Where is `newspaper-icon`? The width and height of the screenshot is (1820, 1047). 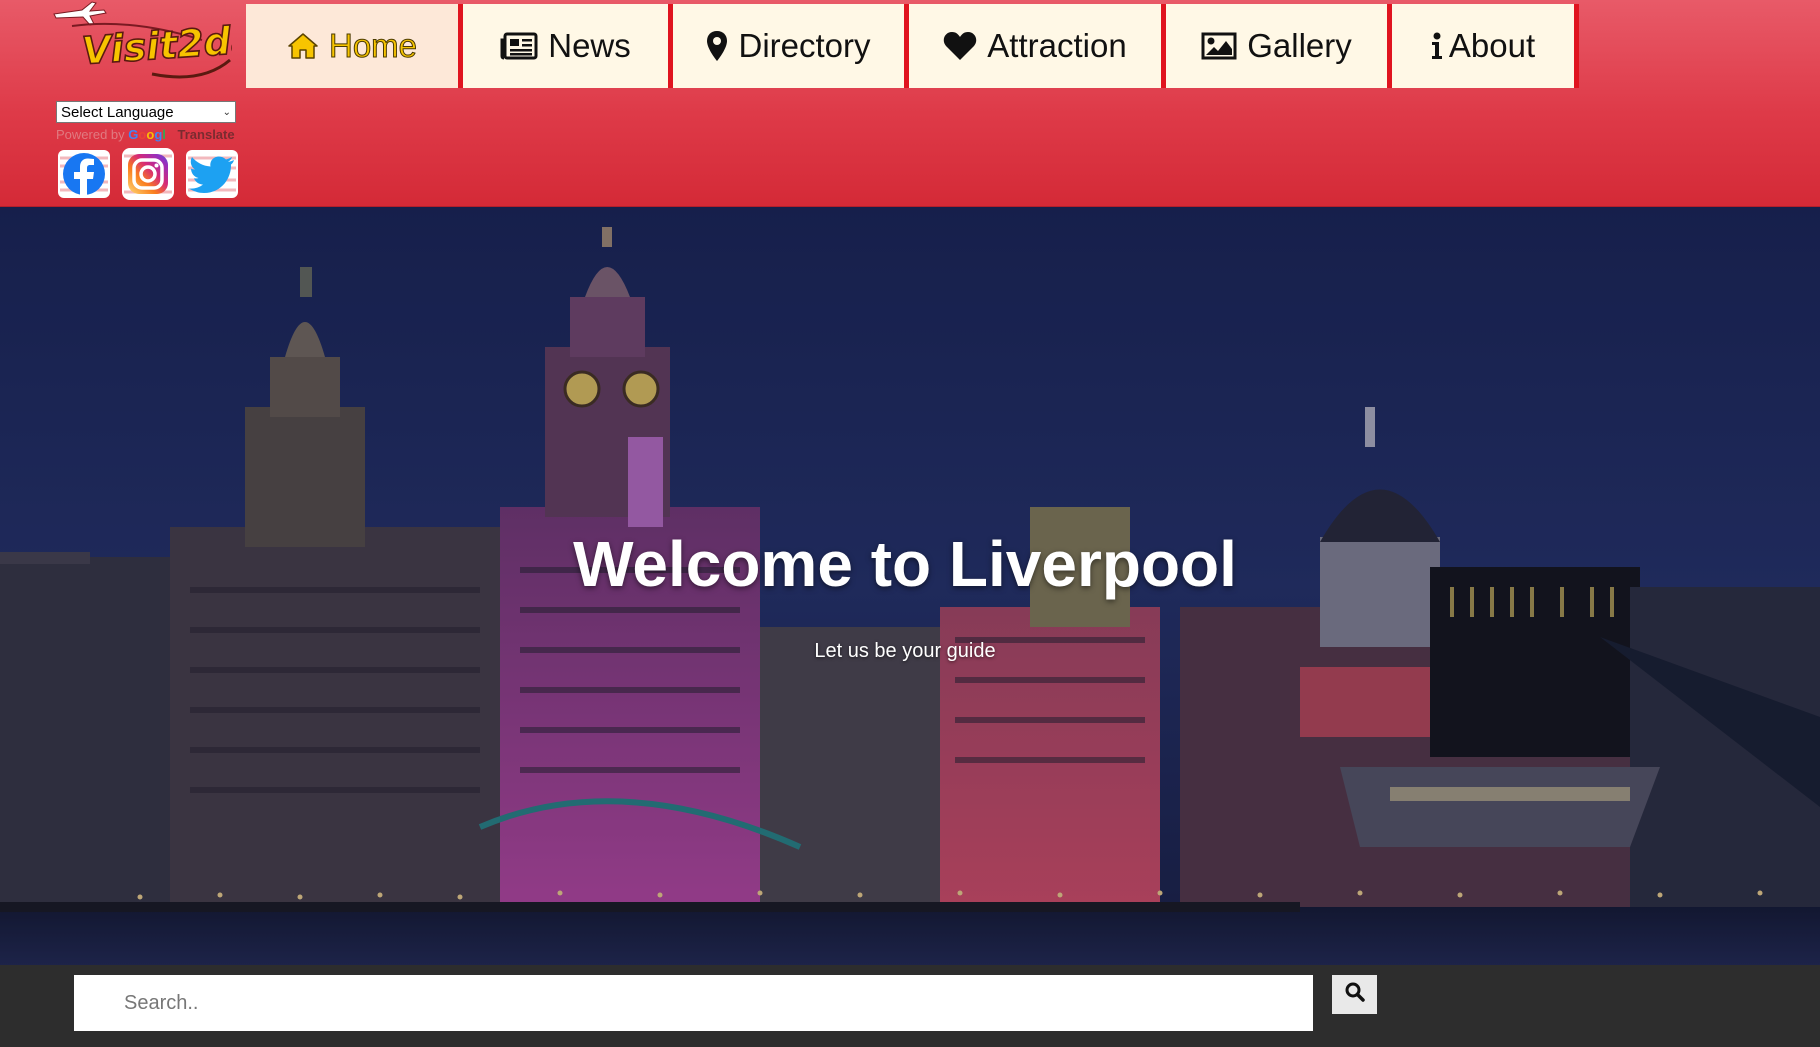
newspaper-icon is located at coordinates (519, 46).